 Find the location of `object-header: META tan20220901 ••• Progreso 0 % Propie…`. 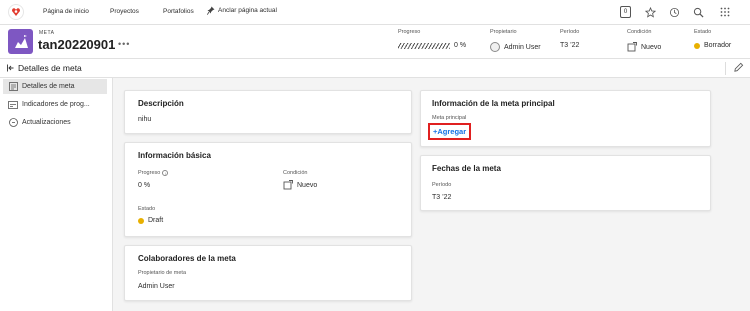

object-header: META tan20220901 ••• Progreso 0 % Propie… is located at coordinates (375, 42).